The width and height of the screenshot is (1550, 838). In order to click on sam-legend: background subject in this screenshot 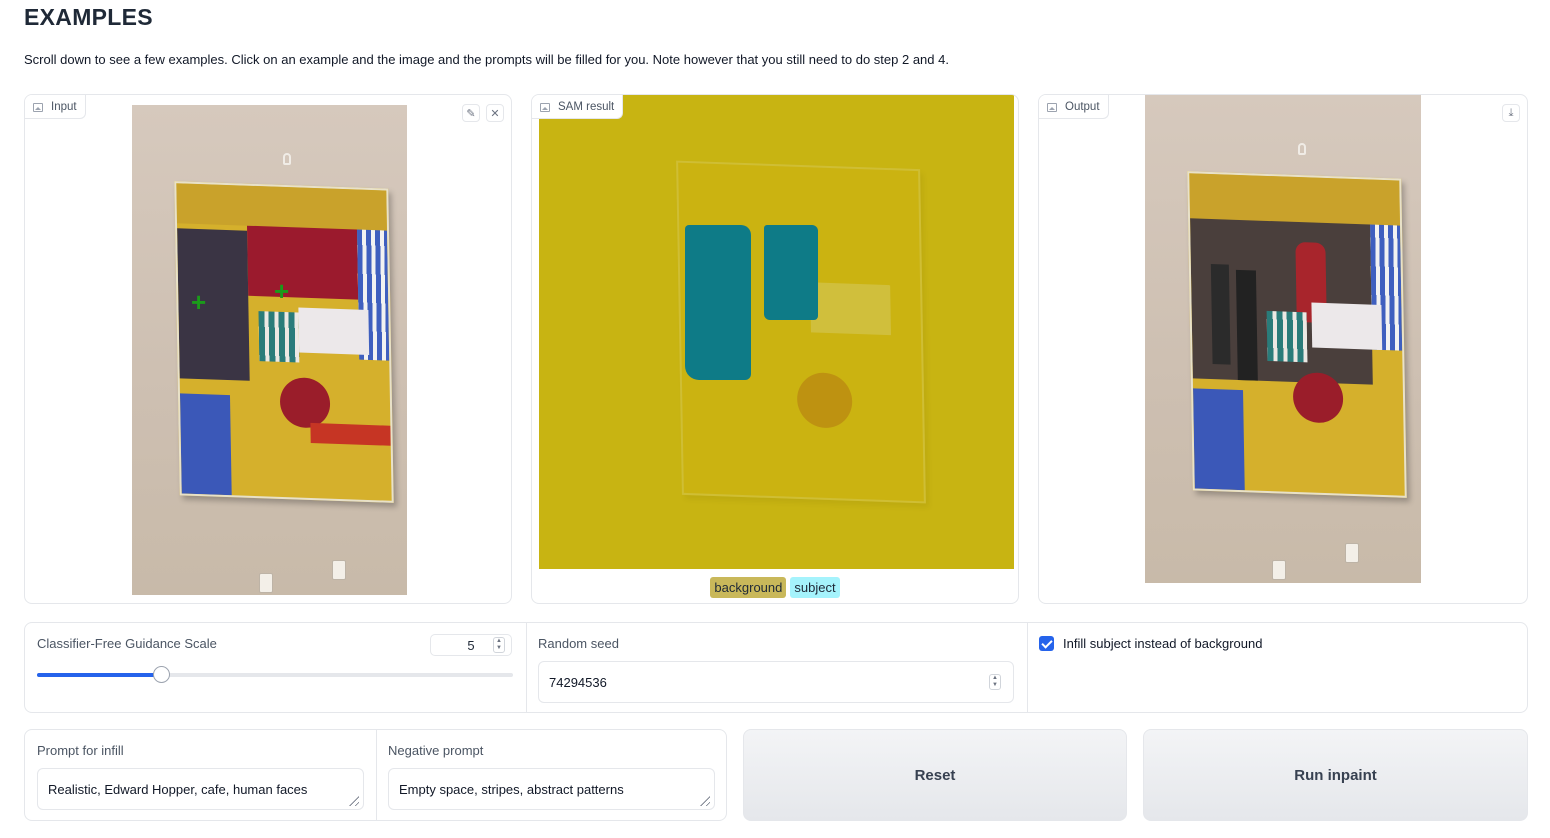, I will do `click(775, 587)`.